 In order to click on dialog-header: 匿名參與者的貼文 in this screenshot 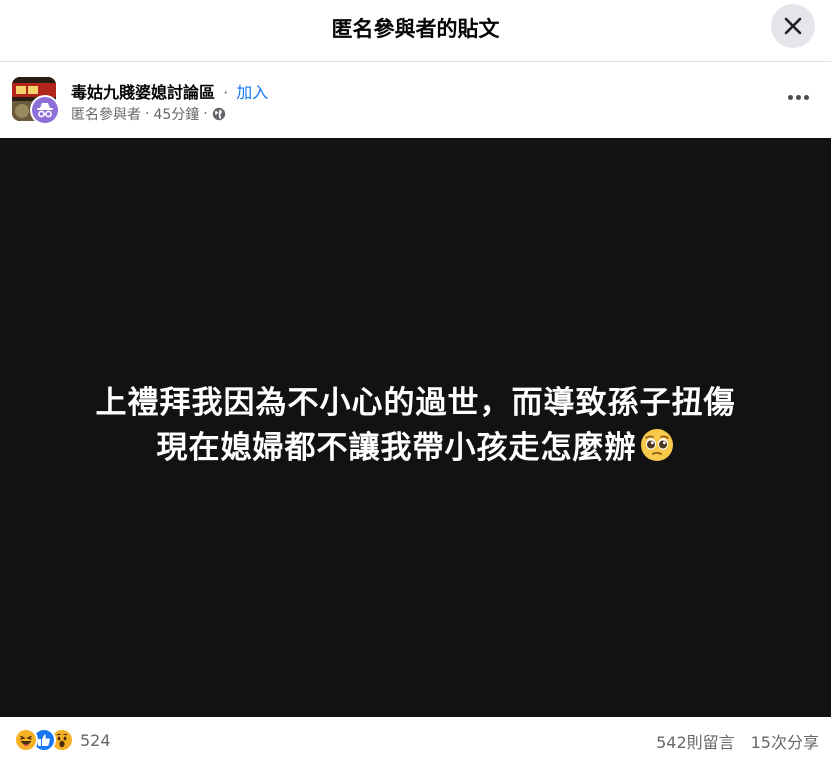, I will do `click(415, 31)`.